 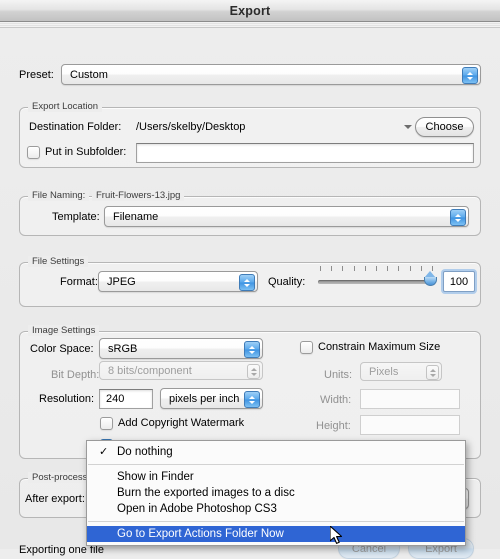 I want to click on menu-item-label: Burn the exported images to a disc, so click(x=206, y=493).